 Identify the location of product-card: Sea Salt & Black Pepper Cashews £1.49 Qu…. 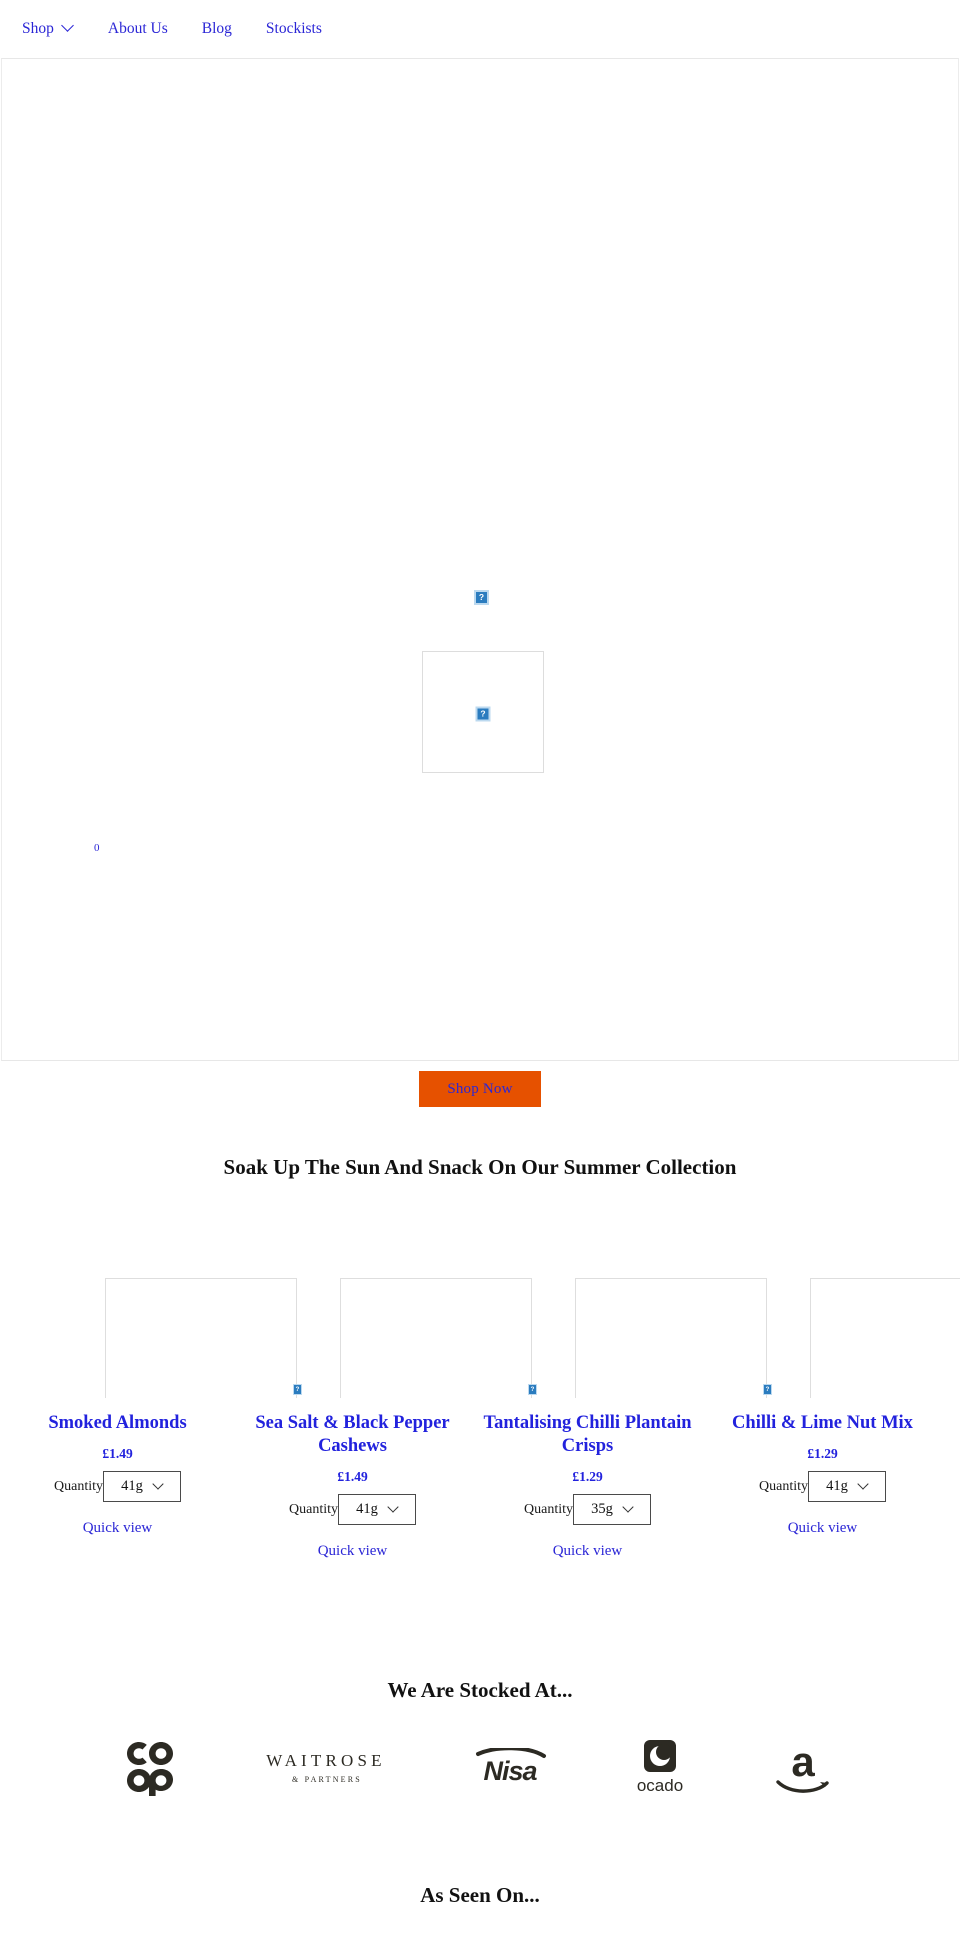
(386, 1419).